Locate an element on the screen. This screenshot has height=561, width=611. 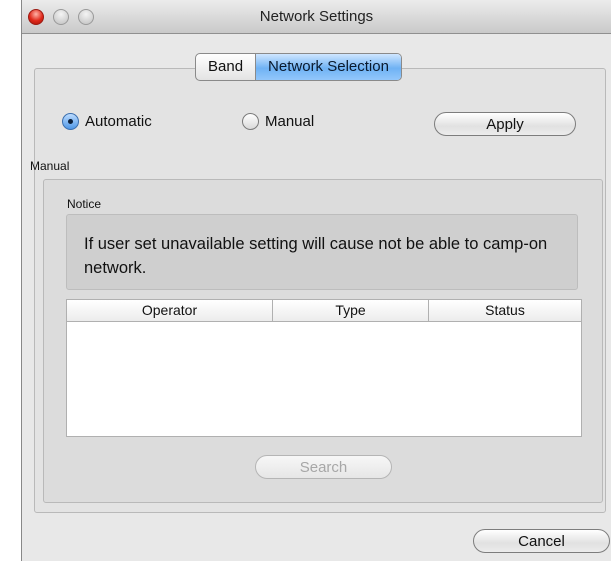
radio-automatic: Automatic is located at coordinates (107, 121).